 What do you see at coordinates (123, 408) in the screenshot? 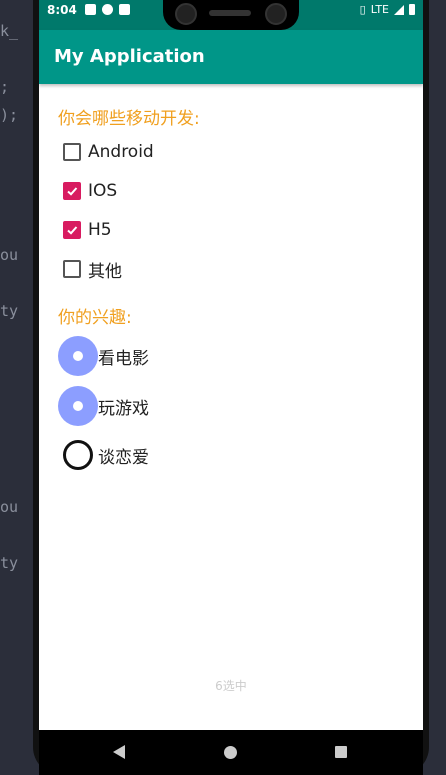
I see `radio-label: 玩游戏` at bounding box center [123, 408].